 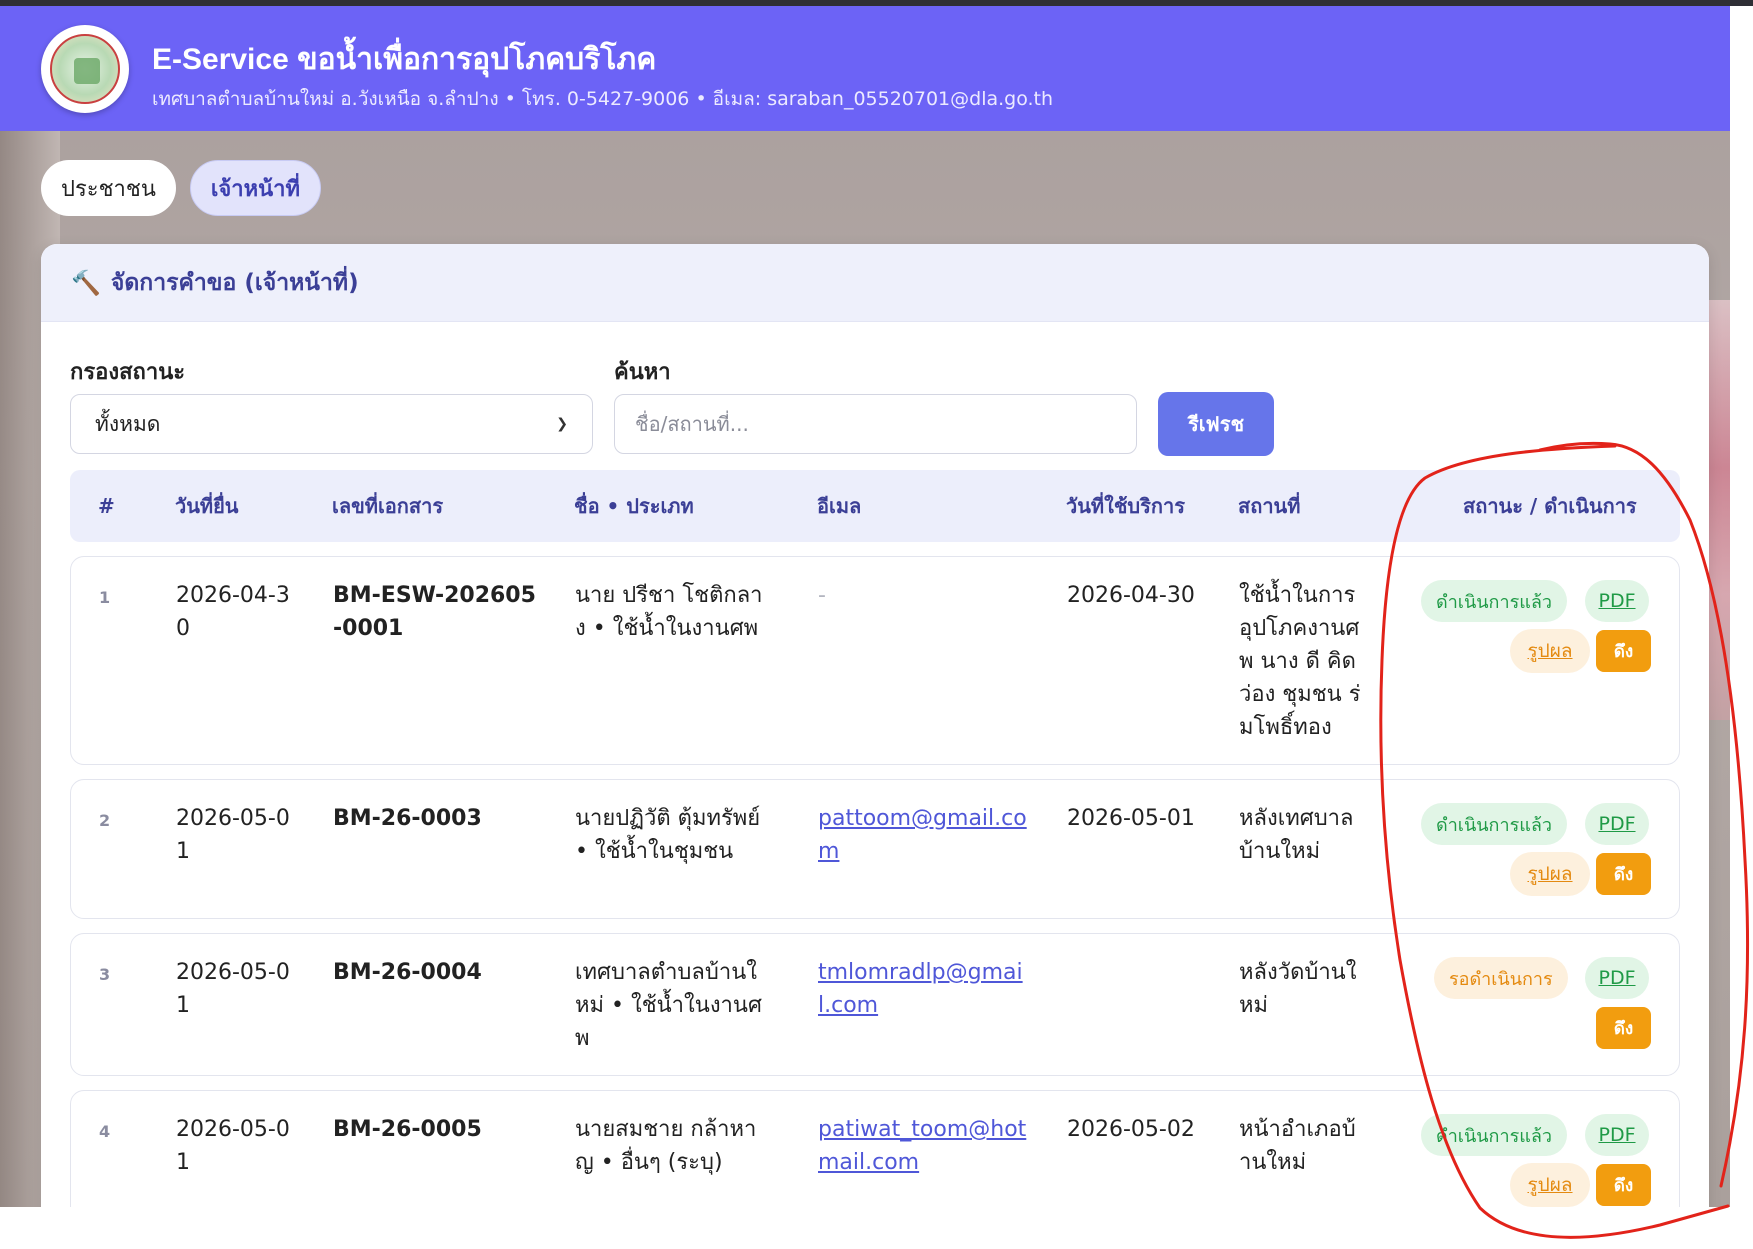 What do you see at coordinates (434, 612) in the screenshot?
I see `doc-number: BM-ESW-202605 -0001` at bounding box center [434, 612].